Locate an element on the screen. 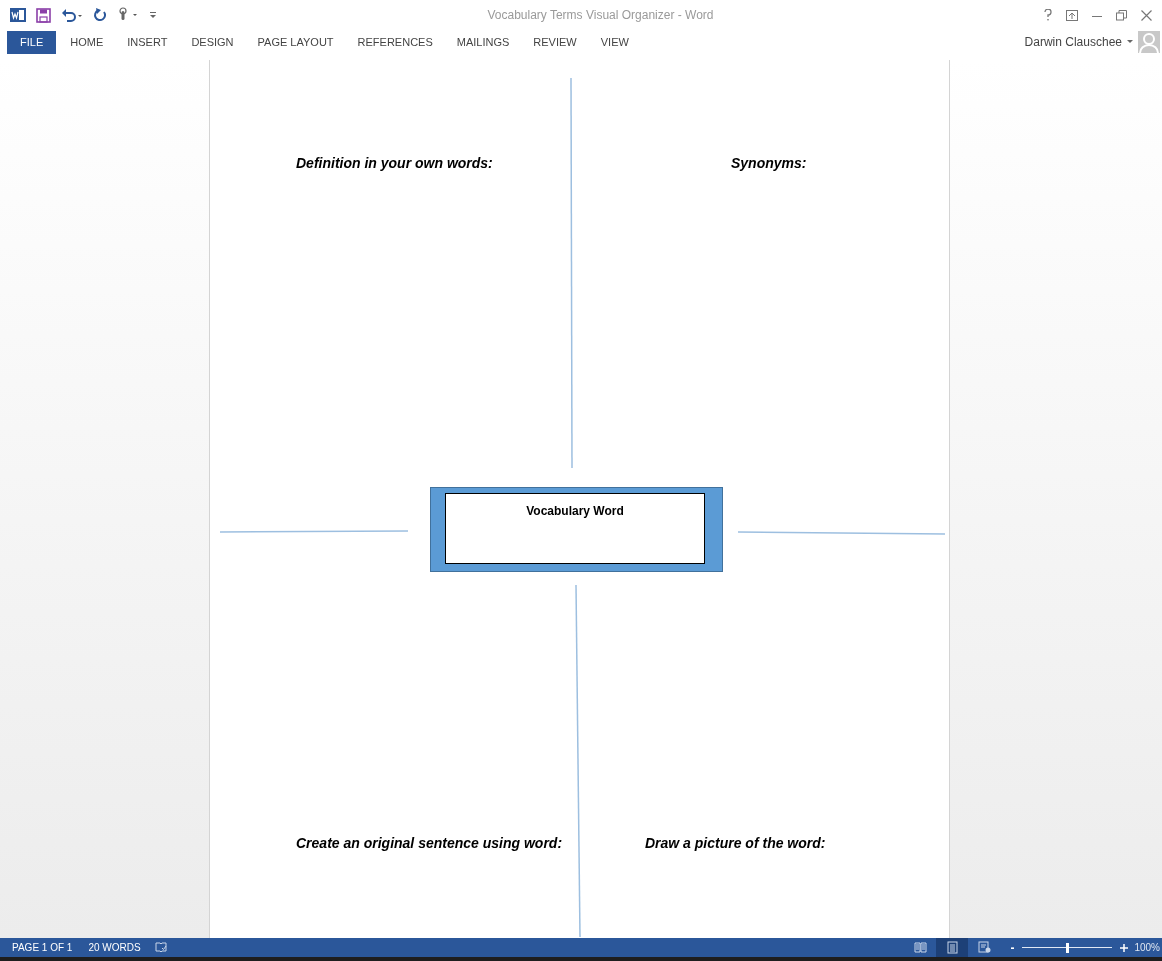 This screenshot has height=961, width=1162. zoom-slider-thumb is located at coordinates (1068, 947).